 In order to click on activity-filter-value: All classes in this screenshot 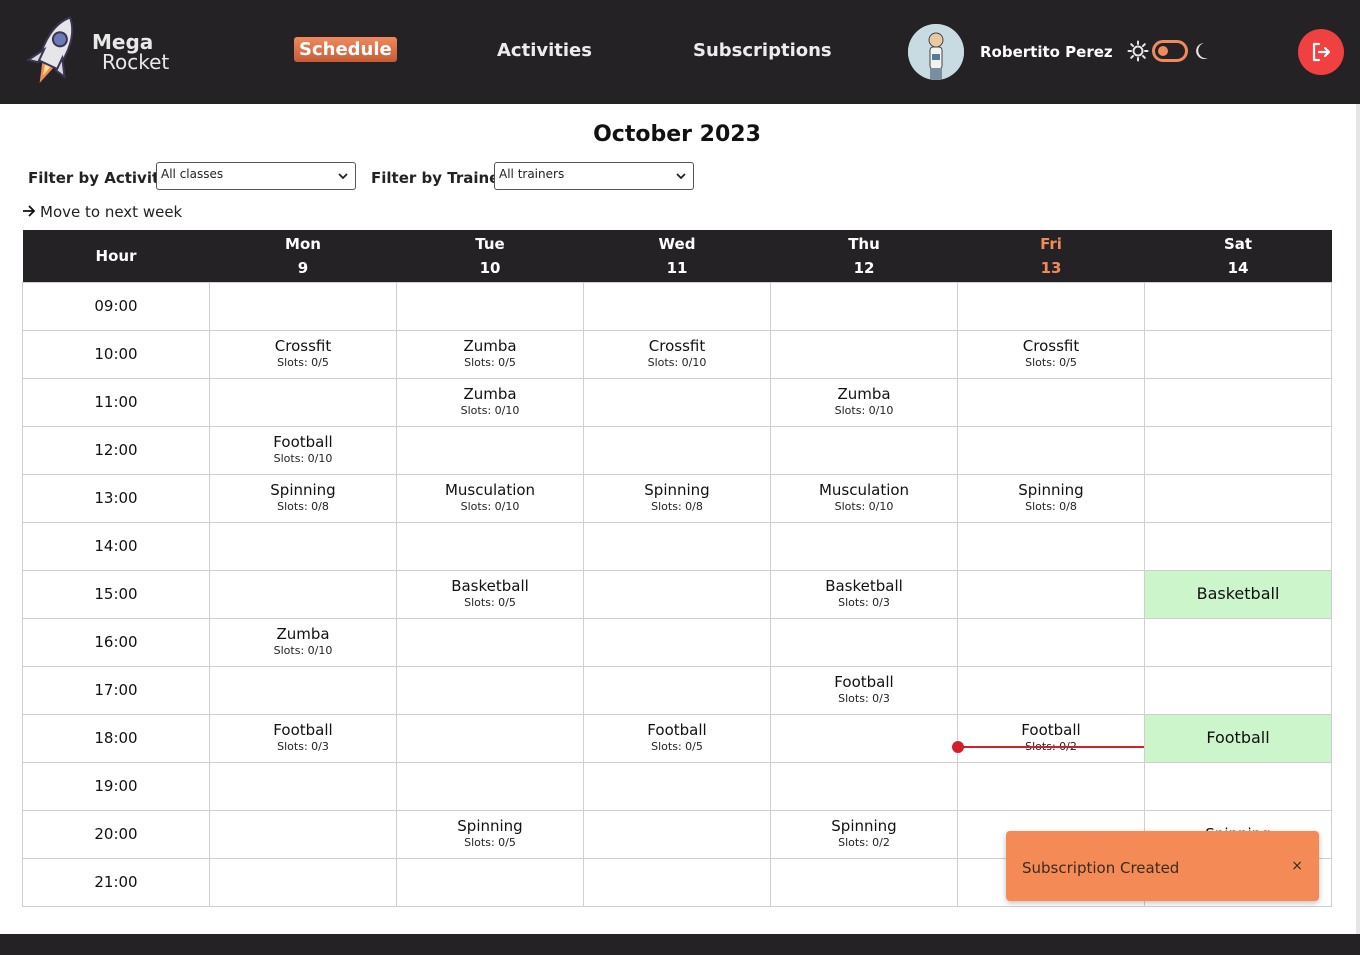, I will do `click(192, 174)`.